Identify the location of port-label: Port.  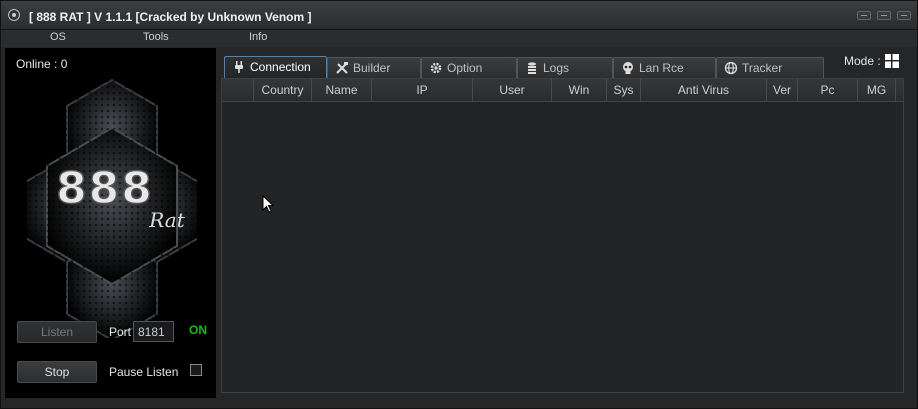
(120, 332).